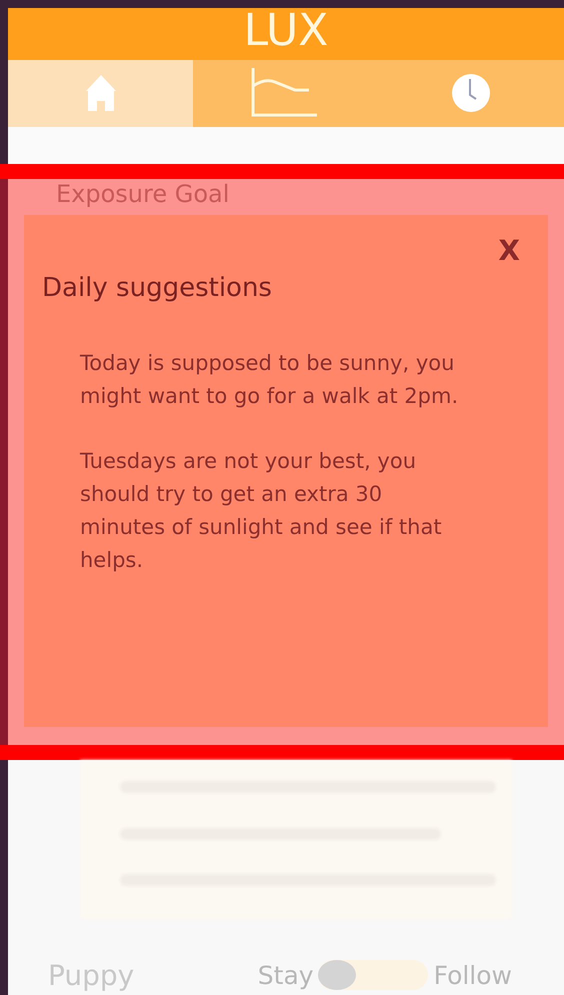 Image resolution: width=564 pixels, height=995 pixels. I want to click on stay-label: Stay, so click(286, 975).